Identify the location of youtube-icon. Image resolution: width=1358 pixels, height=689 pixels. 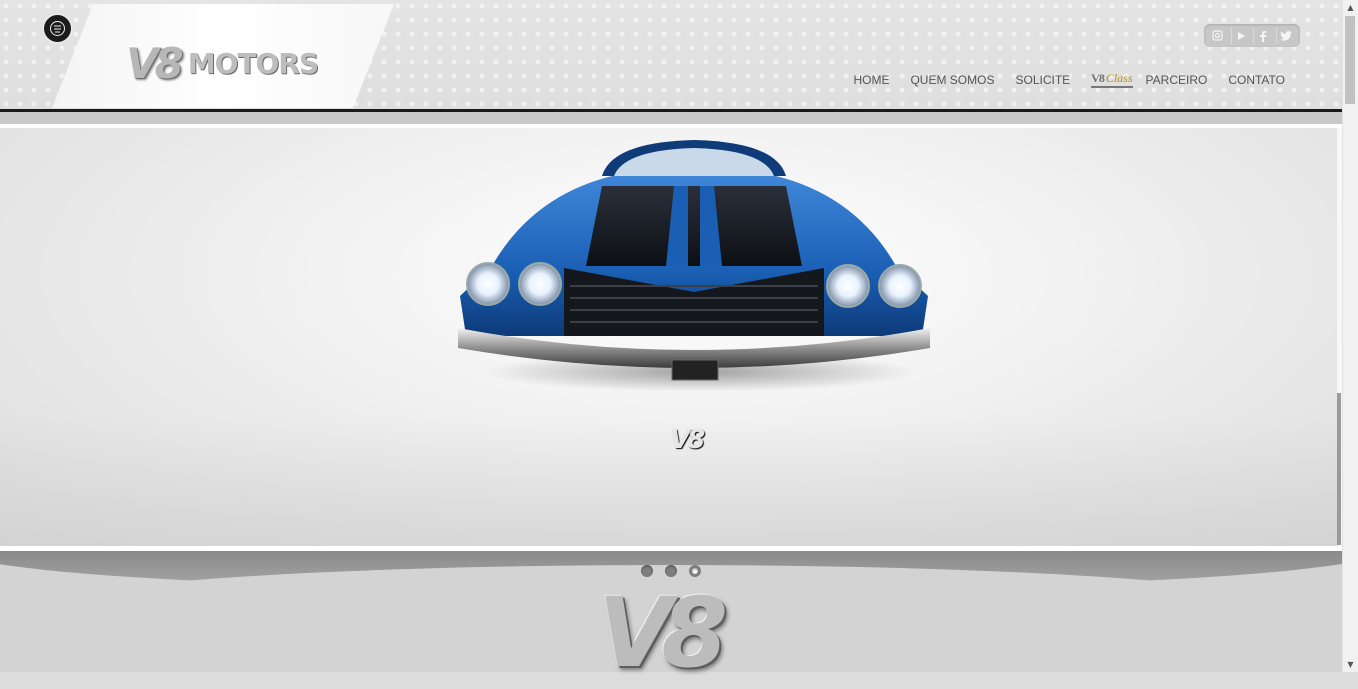
(1240, 35).